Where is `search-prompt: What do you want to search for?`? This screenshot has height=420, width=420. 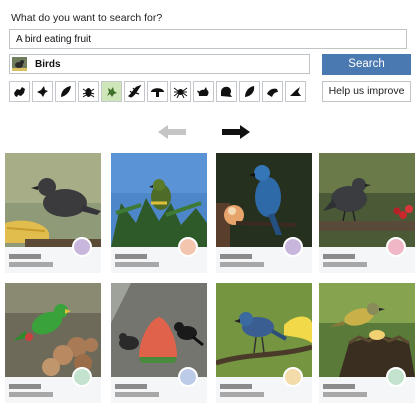 search-prompt: What do you want to search for? is located at coordinates (87, 18).